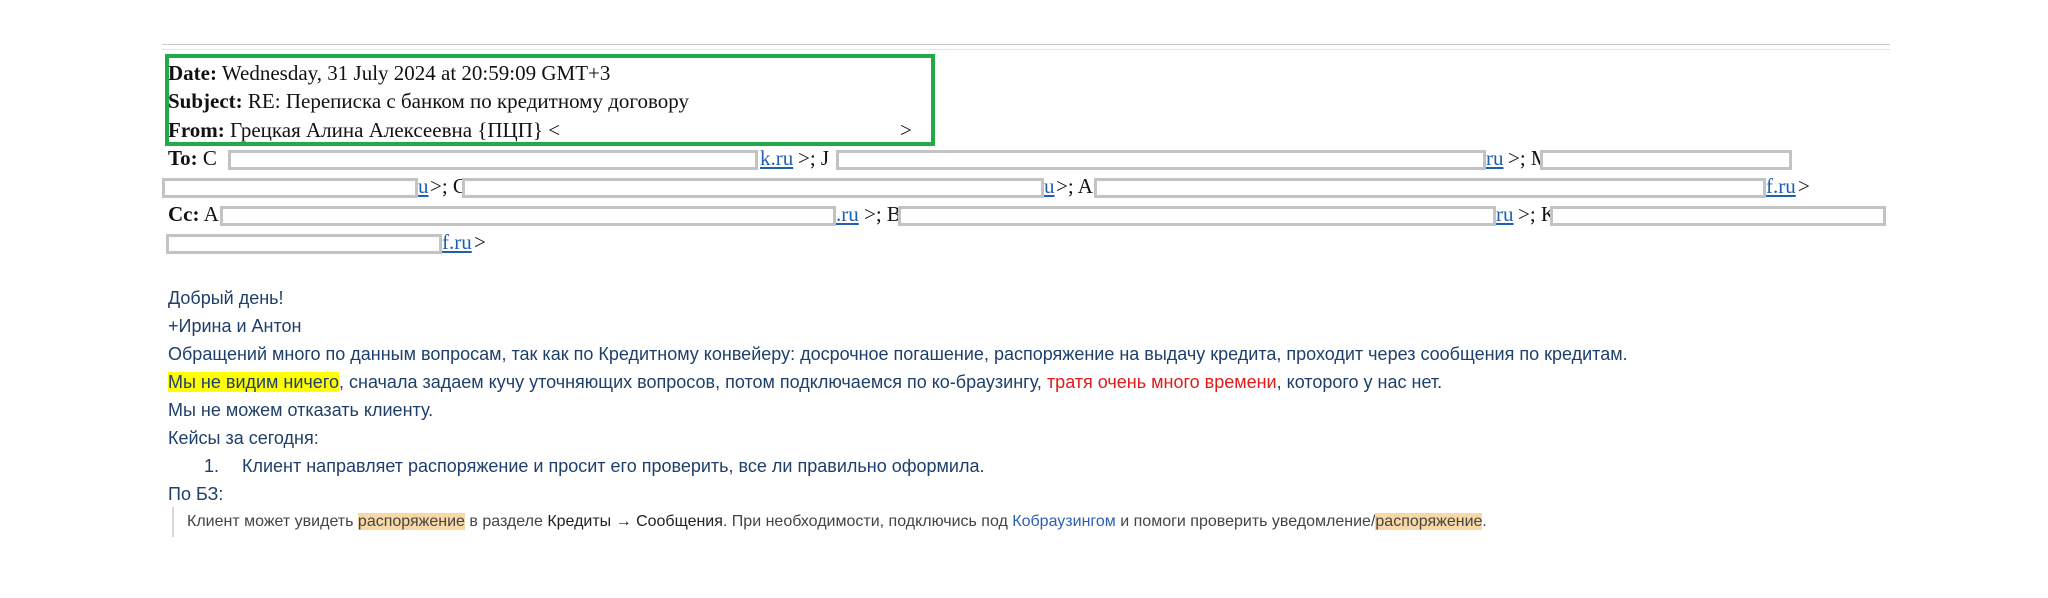  What do you see at coordinates (212, 466) in the screenshot?
I see `case-1-number: 1.` at bounding box center [212, 466].